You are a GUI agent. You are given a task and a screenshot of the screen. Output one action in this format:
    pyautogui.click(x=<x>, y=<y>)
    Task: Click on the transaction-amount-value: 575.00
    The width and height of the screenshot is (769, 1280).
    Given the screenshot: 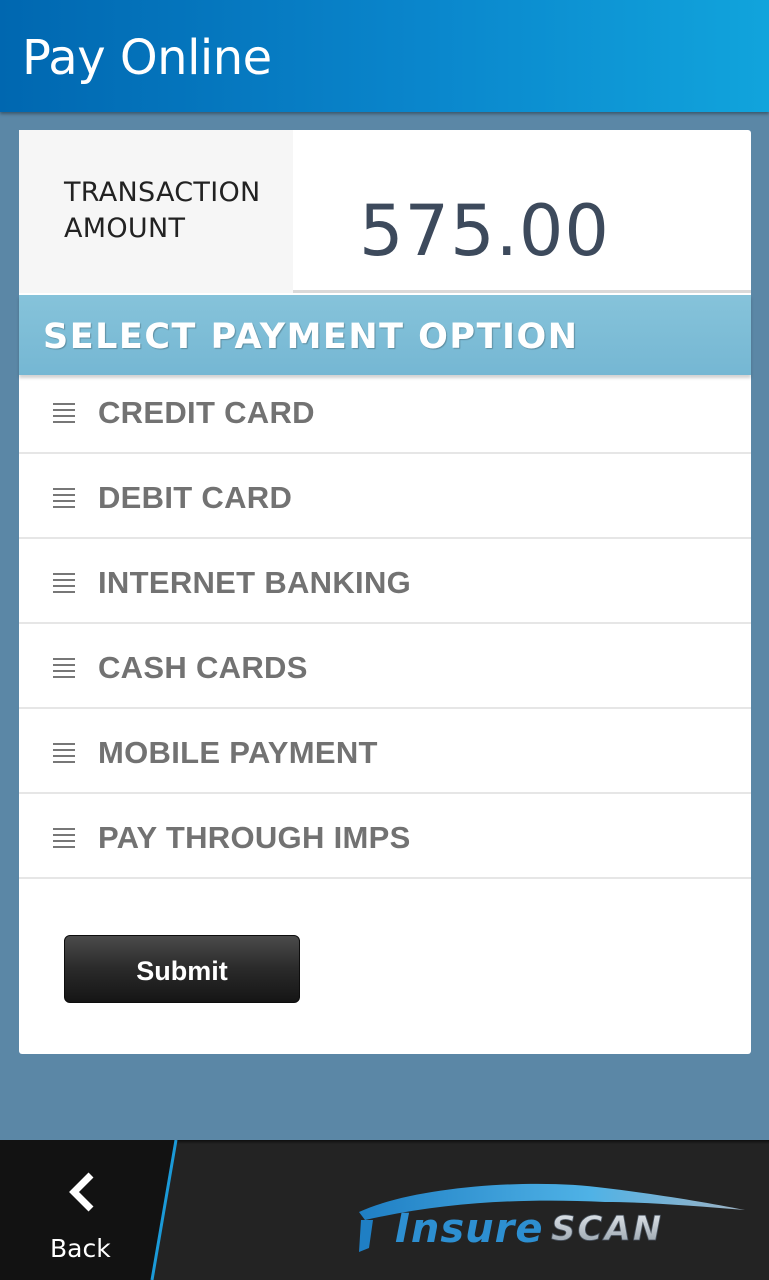 What is the action you would take?
    pyautogui.click(x=484, y=231)
    